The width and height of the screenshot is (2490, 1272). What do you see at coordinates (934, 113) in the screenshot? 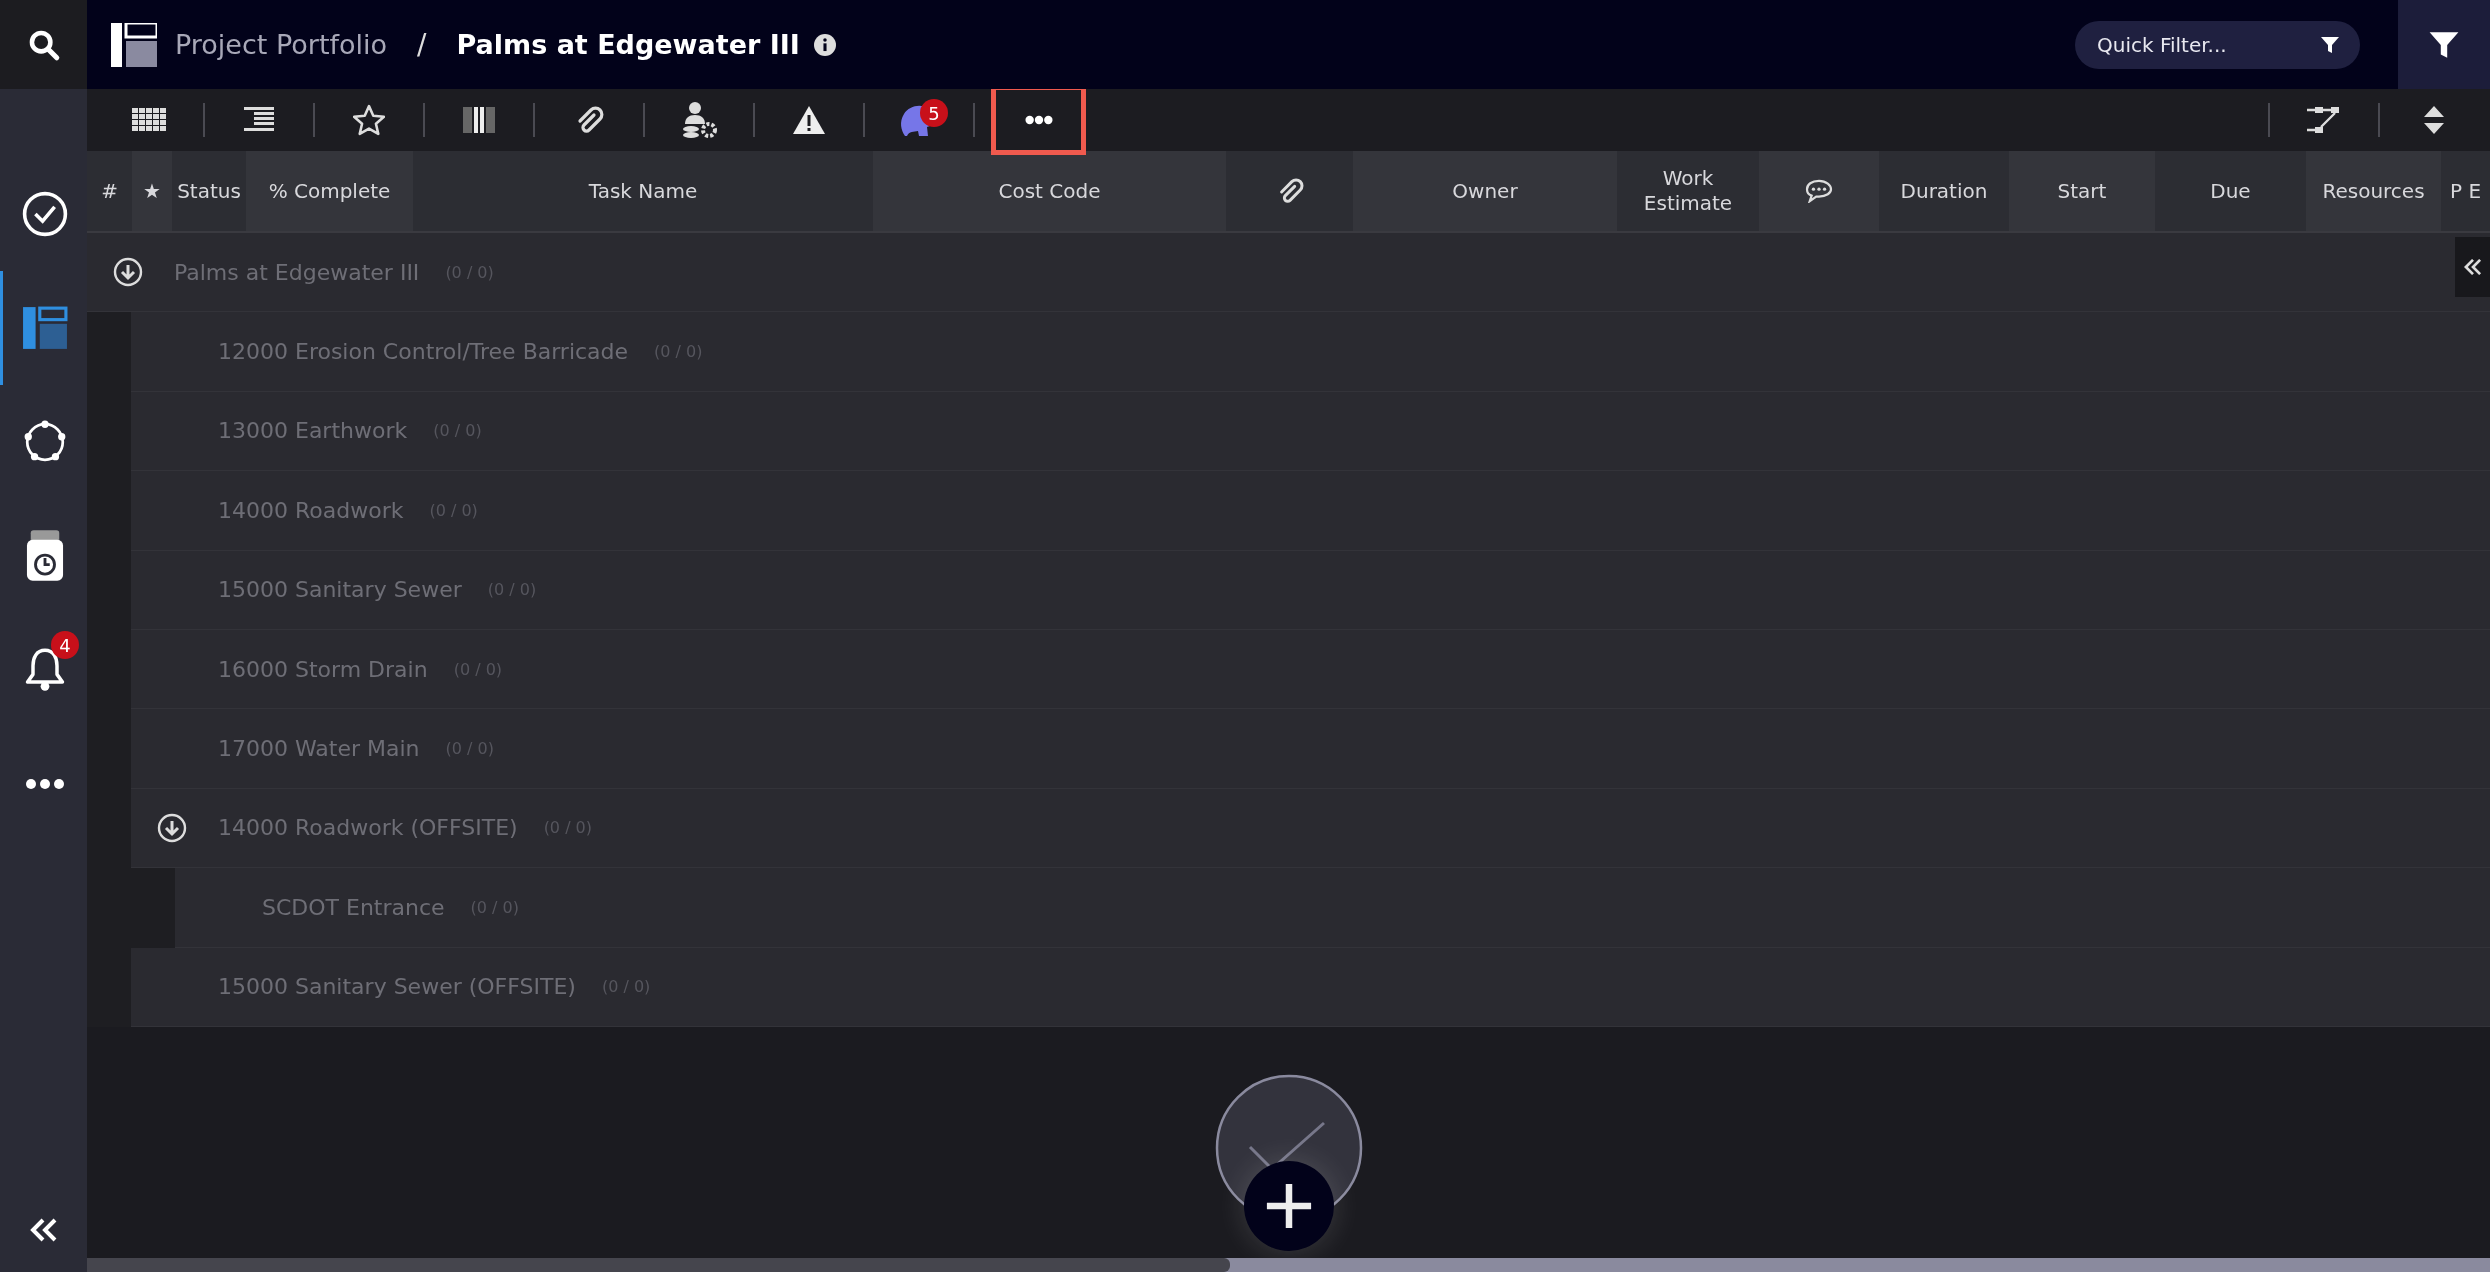
I see `notification-badge: 5` at bounding box center [934, 113].